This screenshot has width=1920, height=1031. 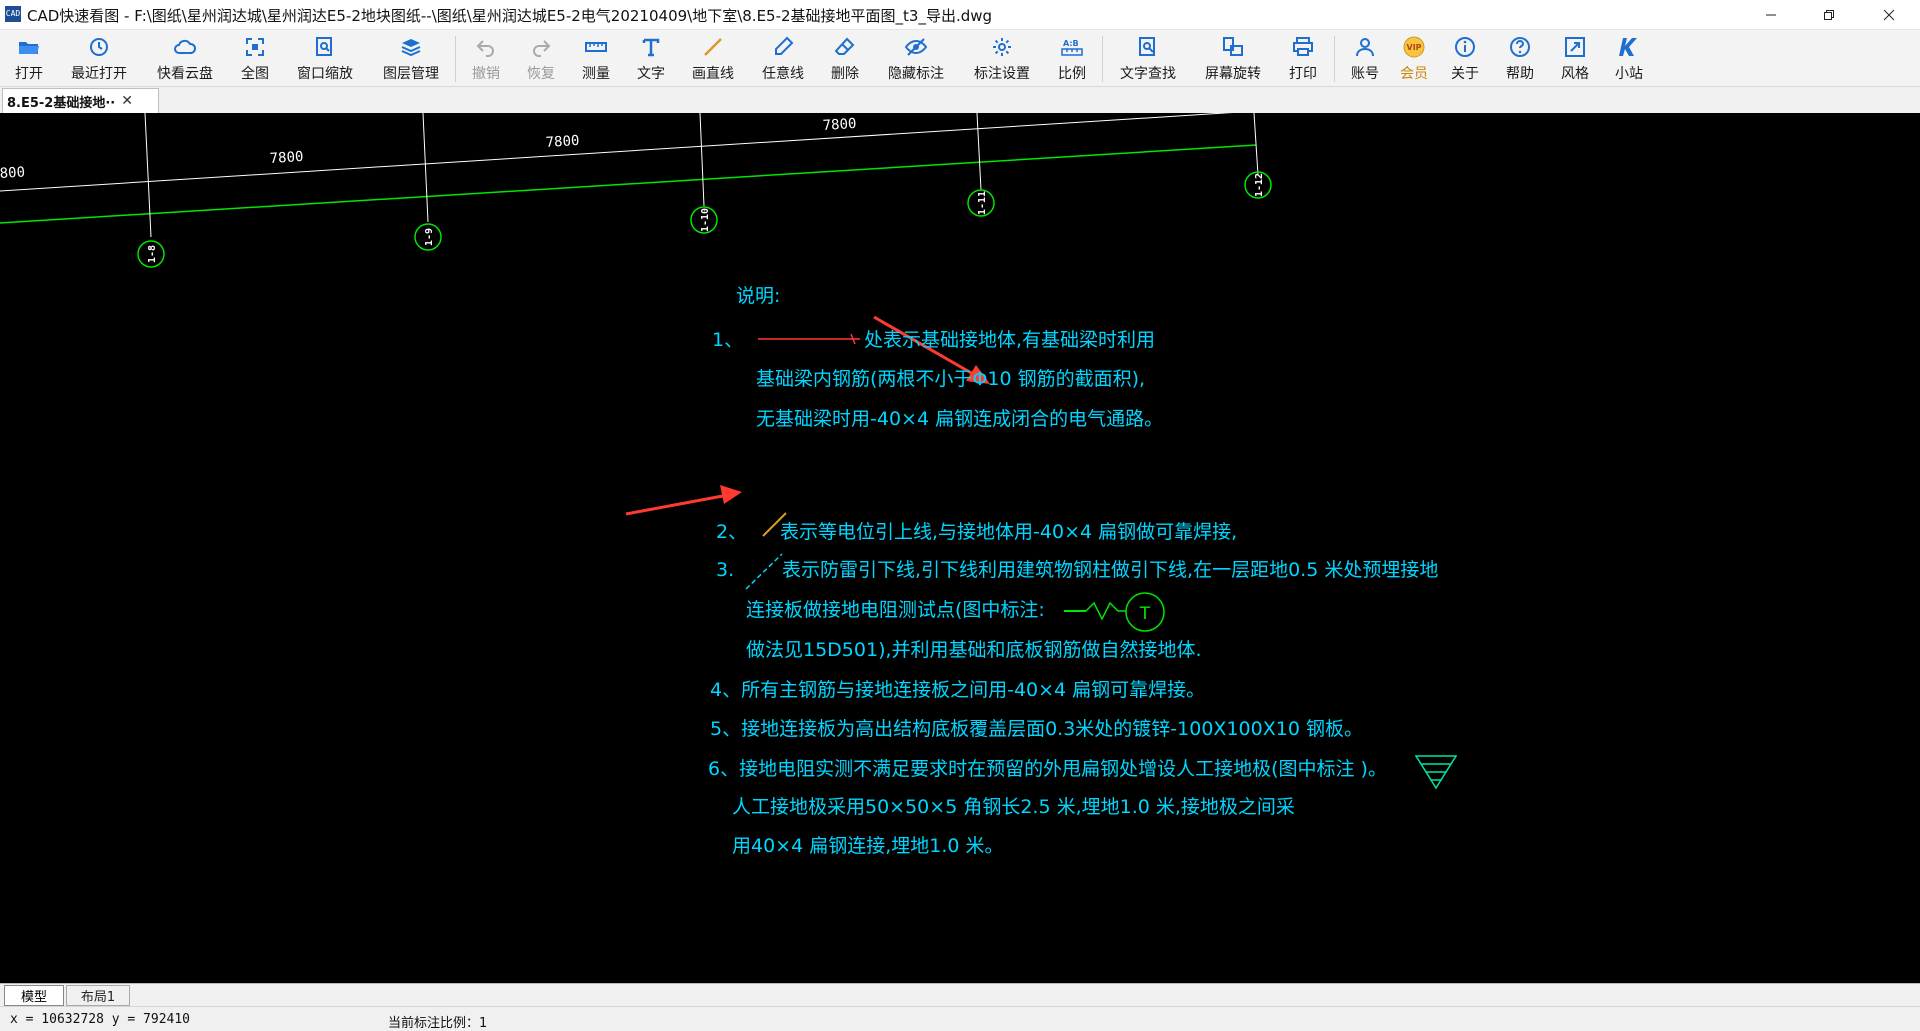 What do you see at coordinates (100, 1019) in the screenshot?
I see `cursor-coordinates: x = 10632728 y = 792410` at bounding box center [100, 1019].